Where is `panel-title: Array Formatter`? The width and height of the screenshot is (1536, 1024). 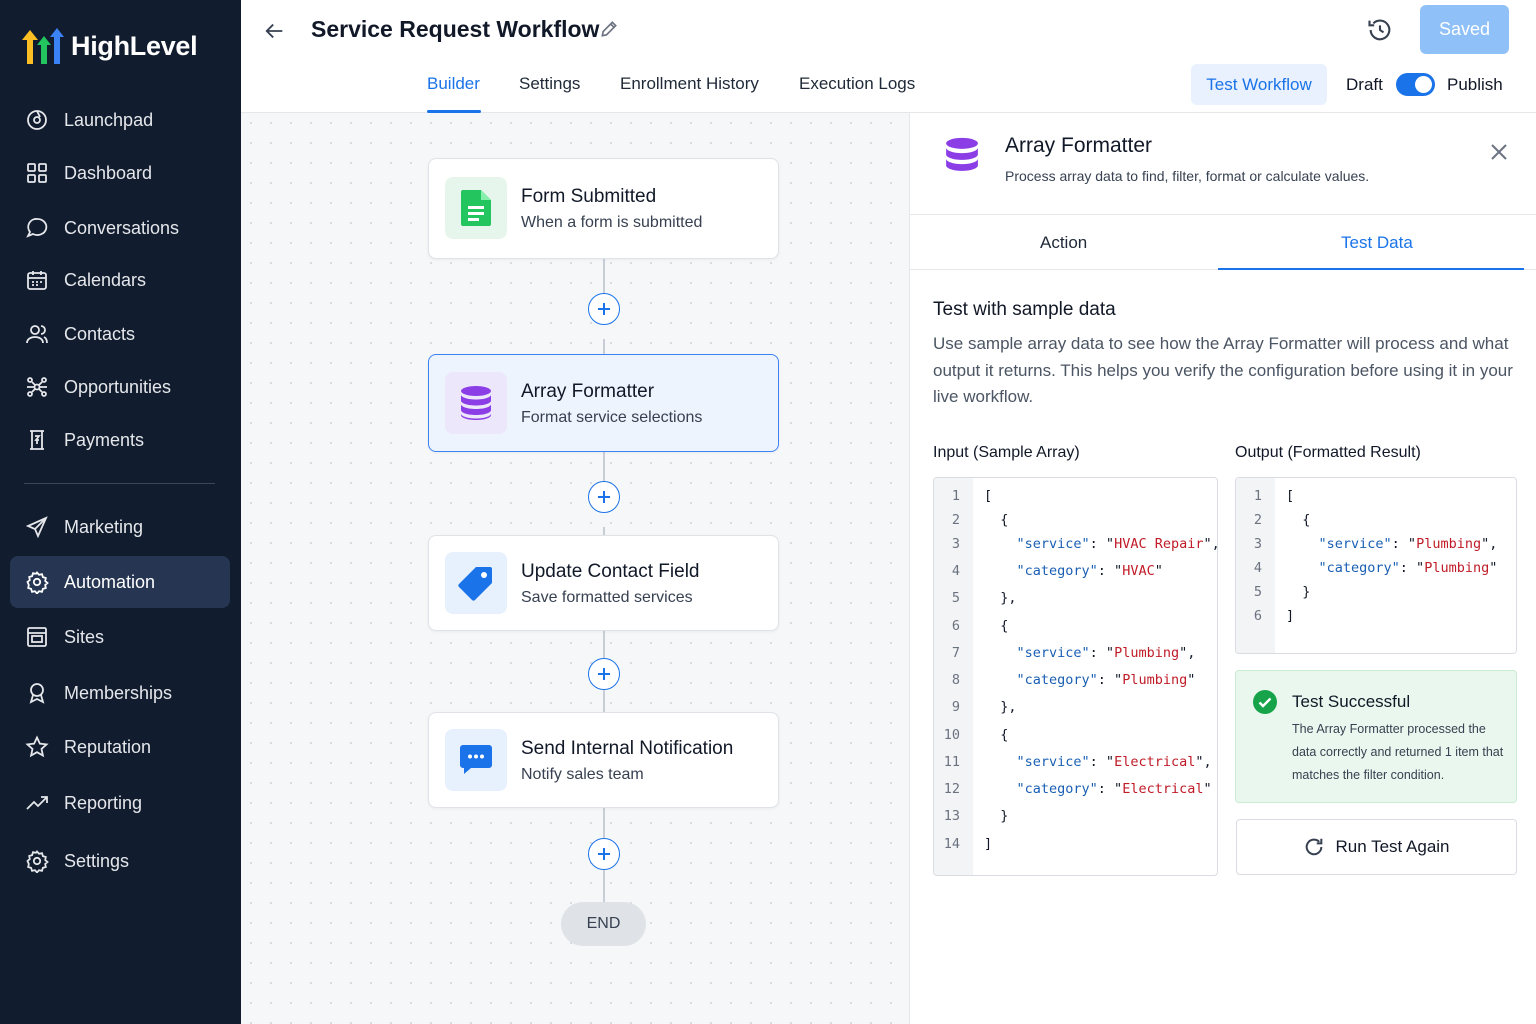
panel-title: Array Formatter is located at coordinates (1079, 145).